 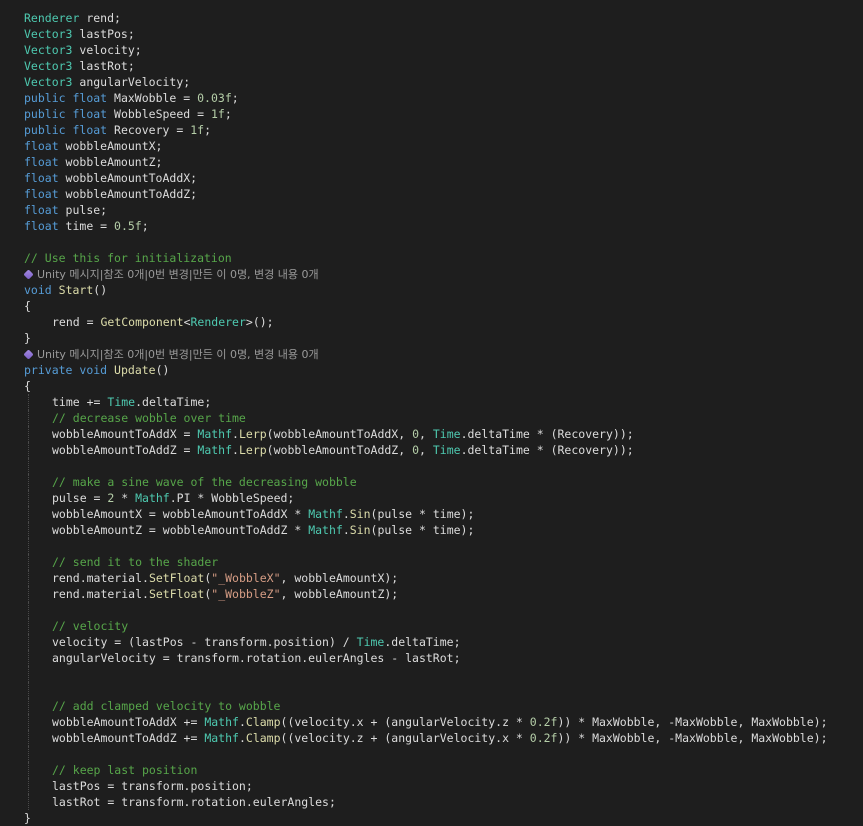 What do you see at coordinates (431, 562) in the screenshot?
I see `code-line: // send it to the shader` at bounding box center [431, 562].